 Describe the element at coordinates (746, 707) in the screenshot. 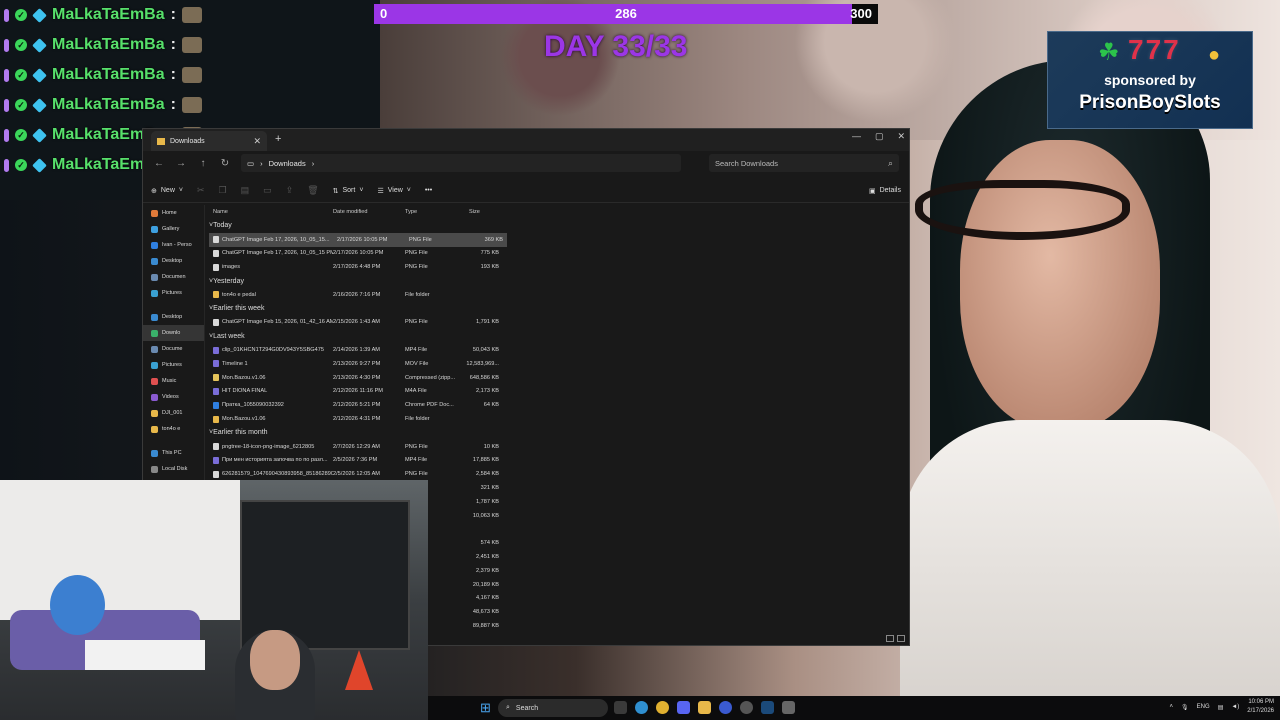

I see `obs-icon` at that location.